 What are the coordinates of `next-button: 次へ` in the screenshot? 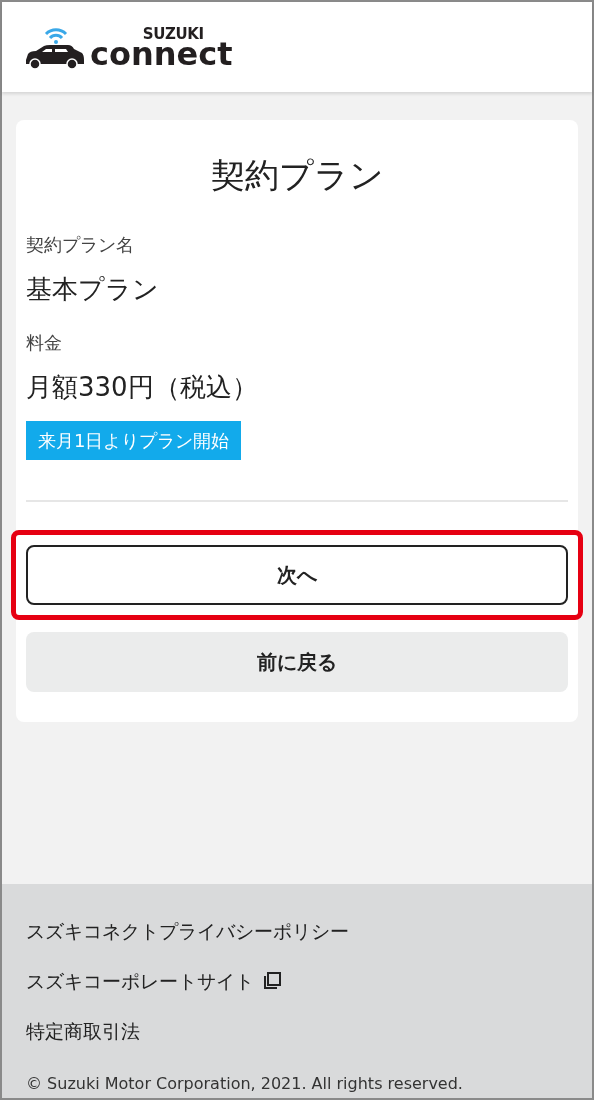 It's located at (297, 575).